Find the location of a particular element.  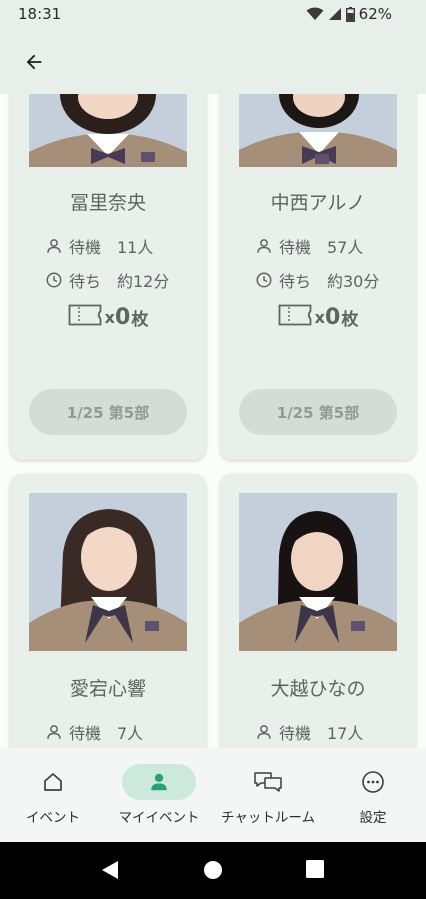

waiting-count: 17人 is located at coordinates (345, 733).